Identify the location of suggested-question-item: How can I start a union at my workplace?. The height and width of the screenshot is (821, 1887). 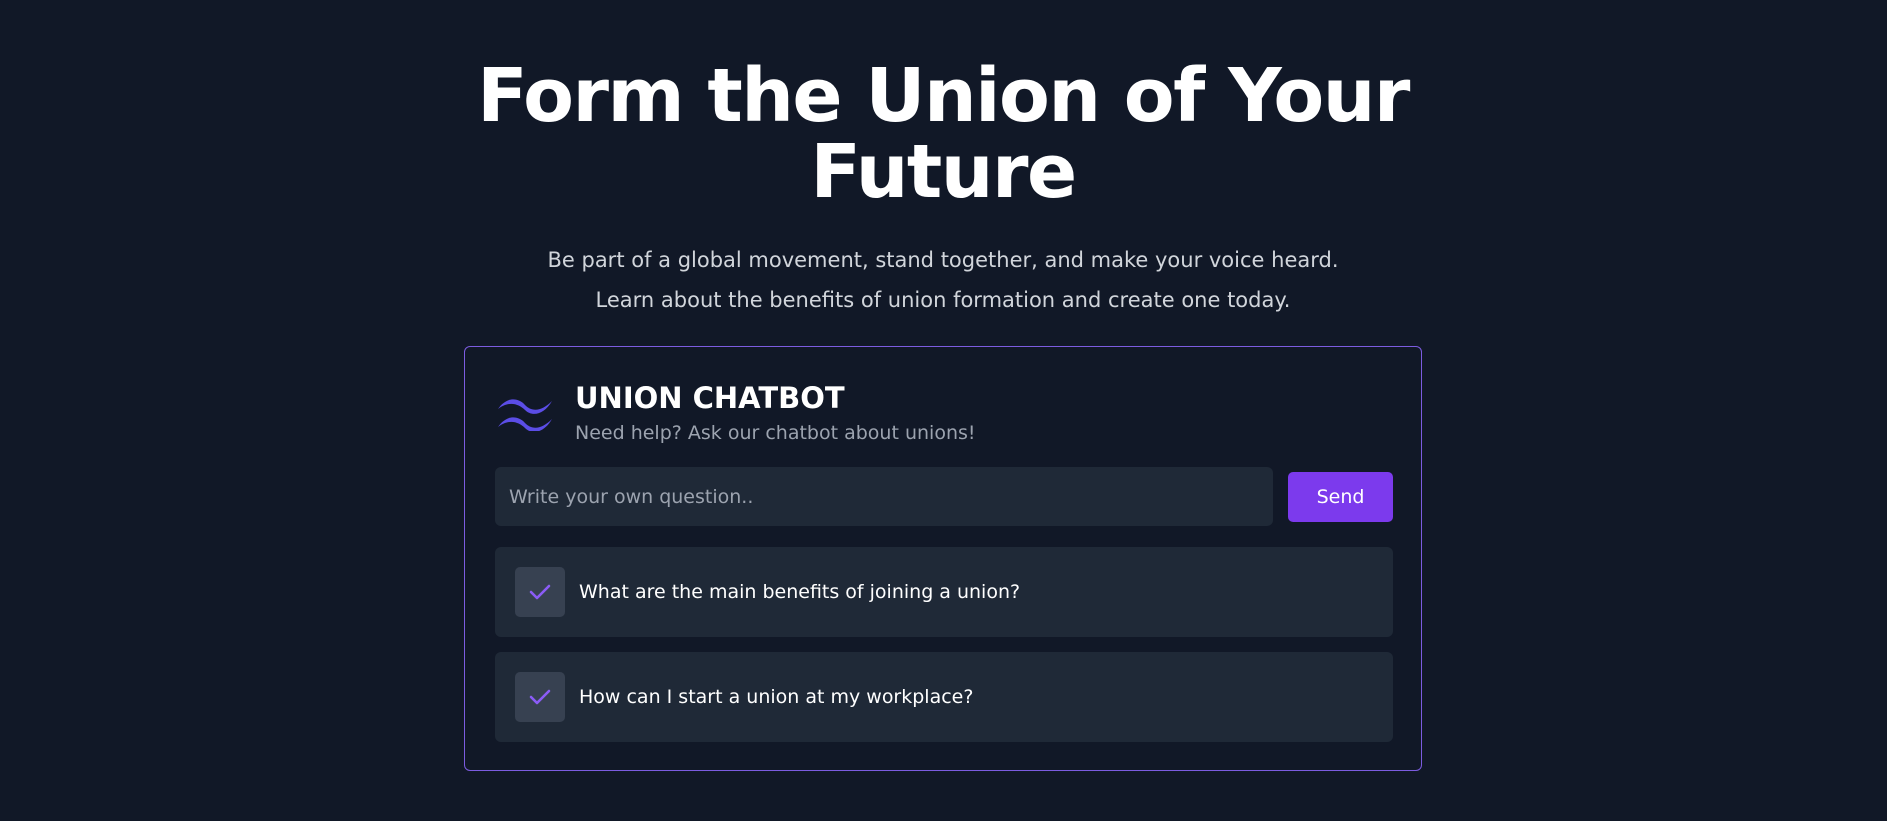
(944, 697).